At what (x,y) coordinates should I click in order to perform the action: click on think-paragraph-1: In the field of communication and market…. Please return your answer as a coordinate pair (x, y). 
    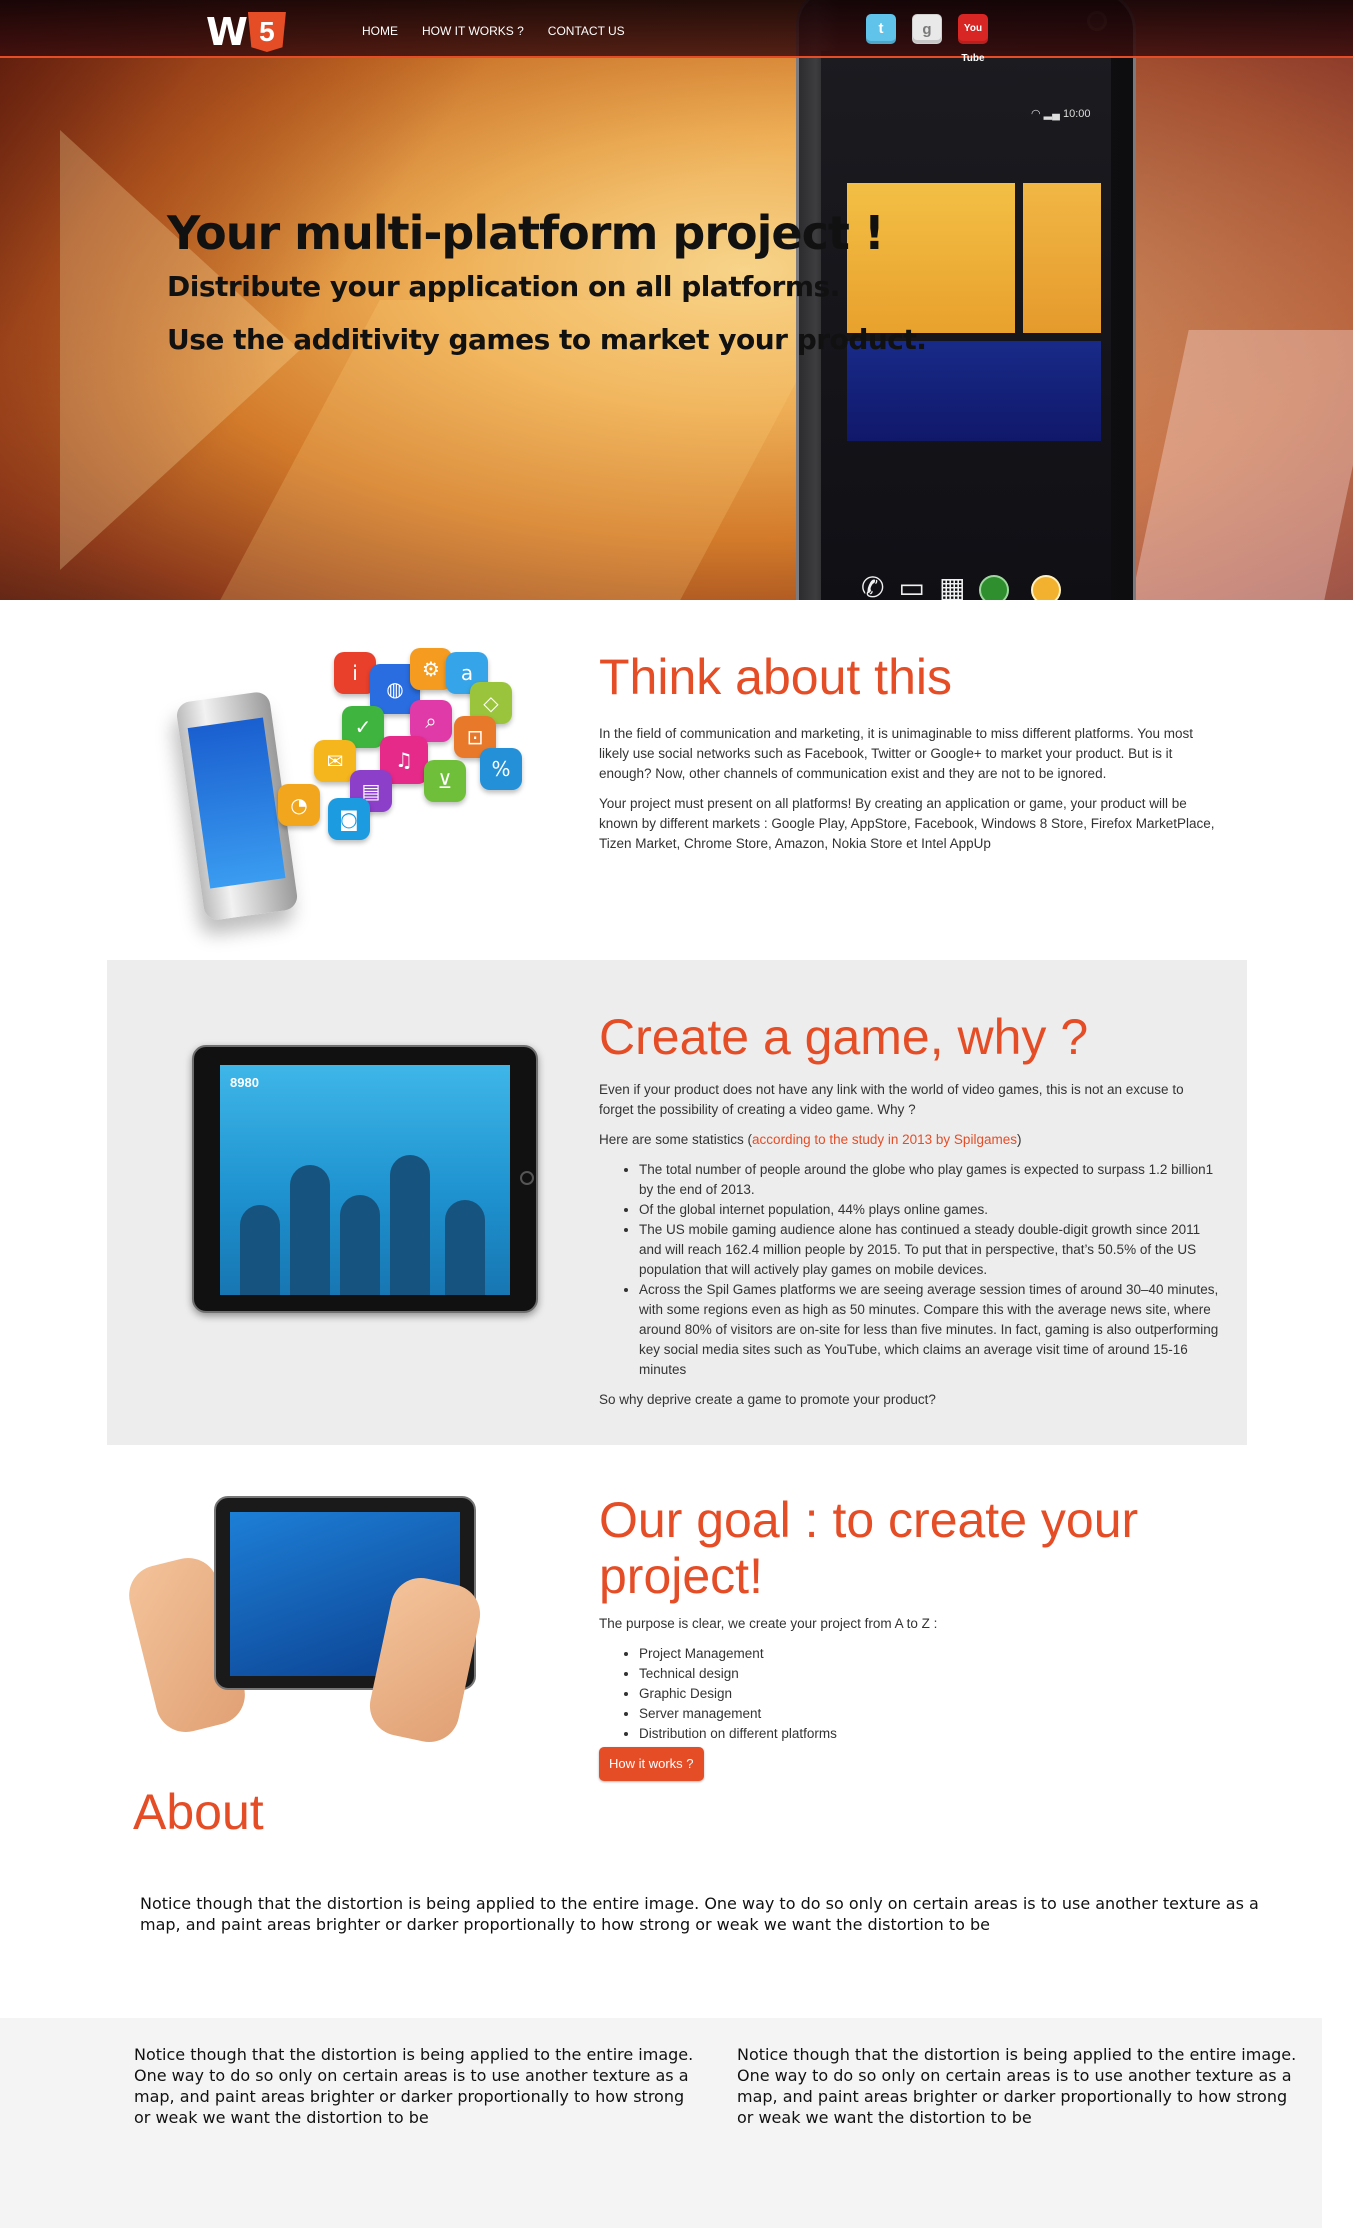
    Looking at the image, I should click on (896, 753).